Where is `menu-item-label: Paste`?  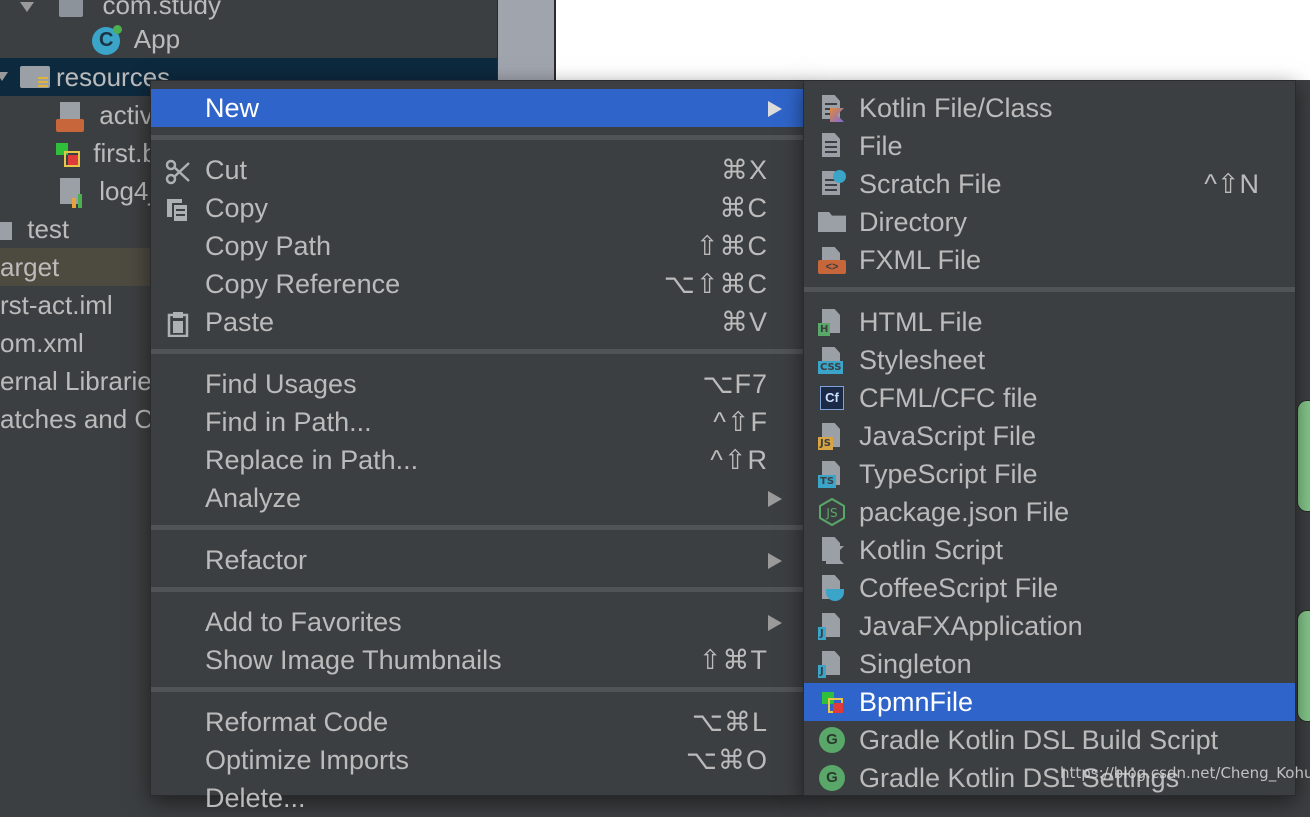 menu-item-label: Paste is located at coordinates (240, 322).